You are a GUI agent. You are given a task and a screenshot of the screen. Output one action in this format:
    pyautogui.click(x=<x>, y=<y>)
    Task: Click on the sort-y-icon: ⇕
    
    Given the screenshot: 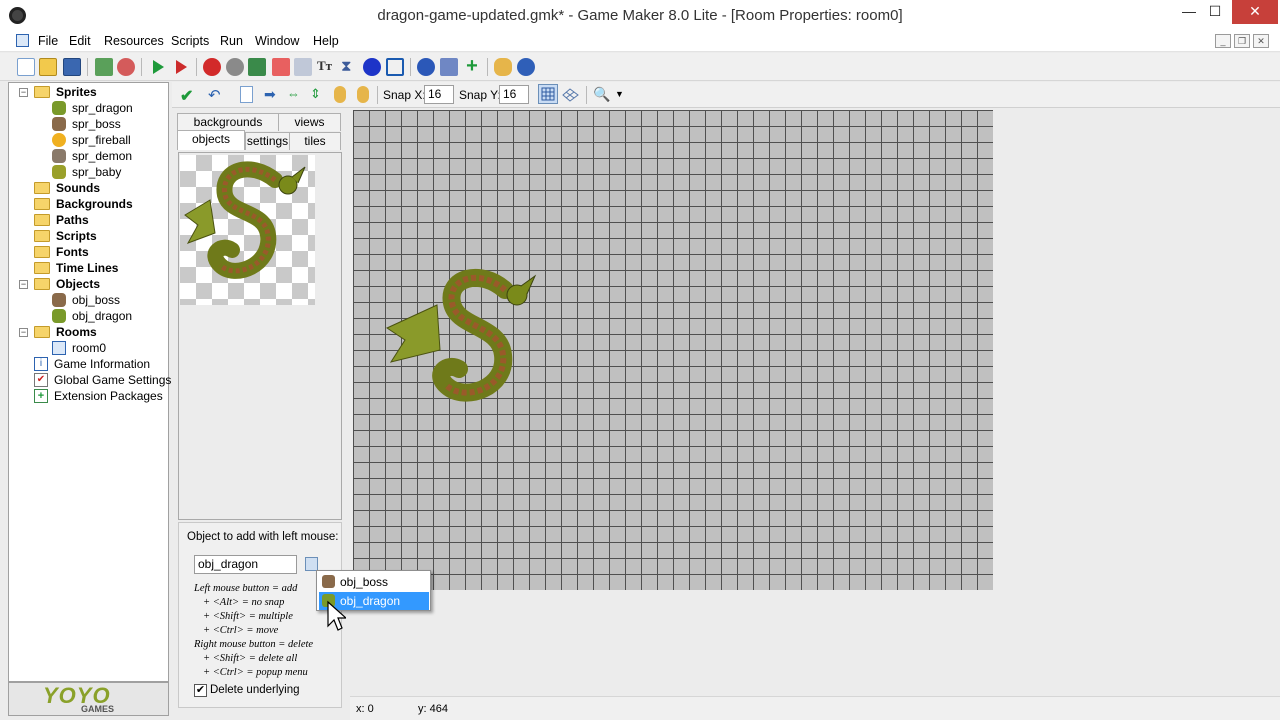 What is the action you would take?
    pyautogui.click(x=318, y=94)
    